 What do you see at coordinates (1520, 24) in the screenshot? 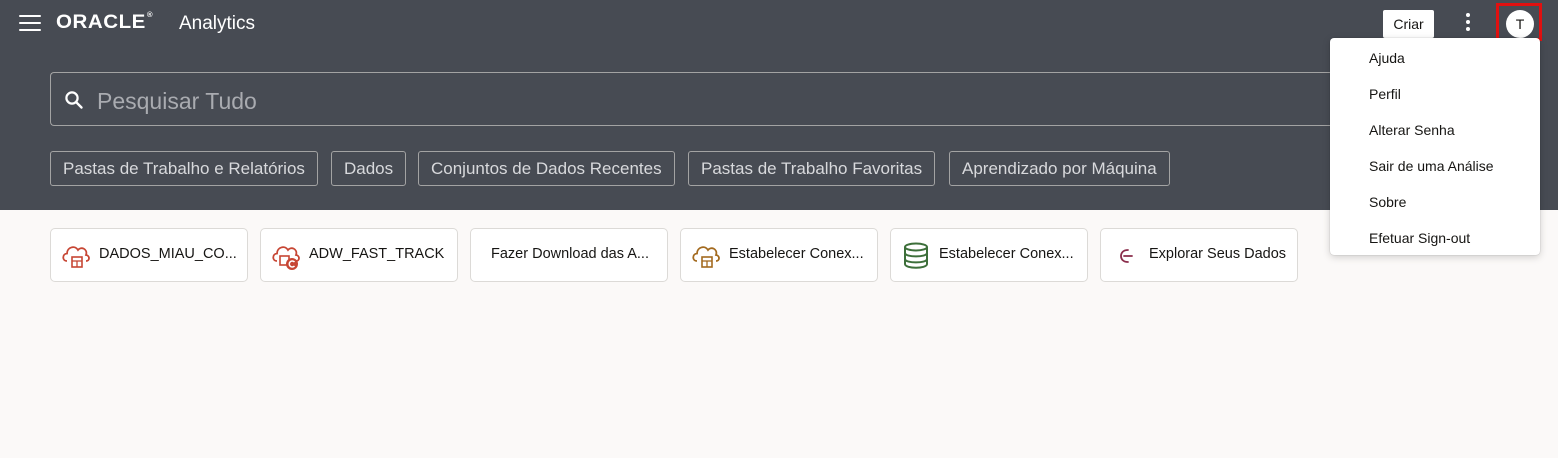
I see `user-avatar: T` at bounding box center [1520, 24].